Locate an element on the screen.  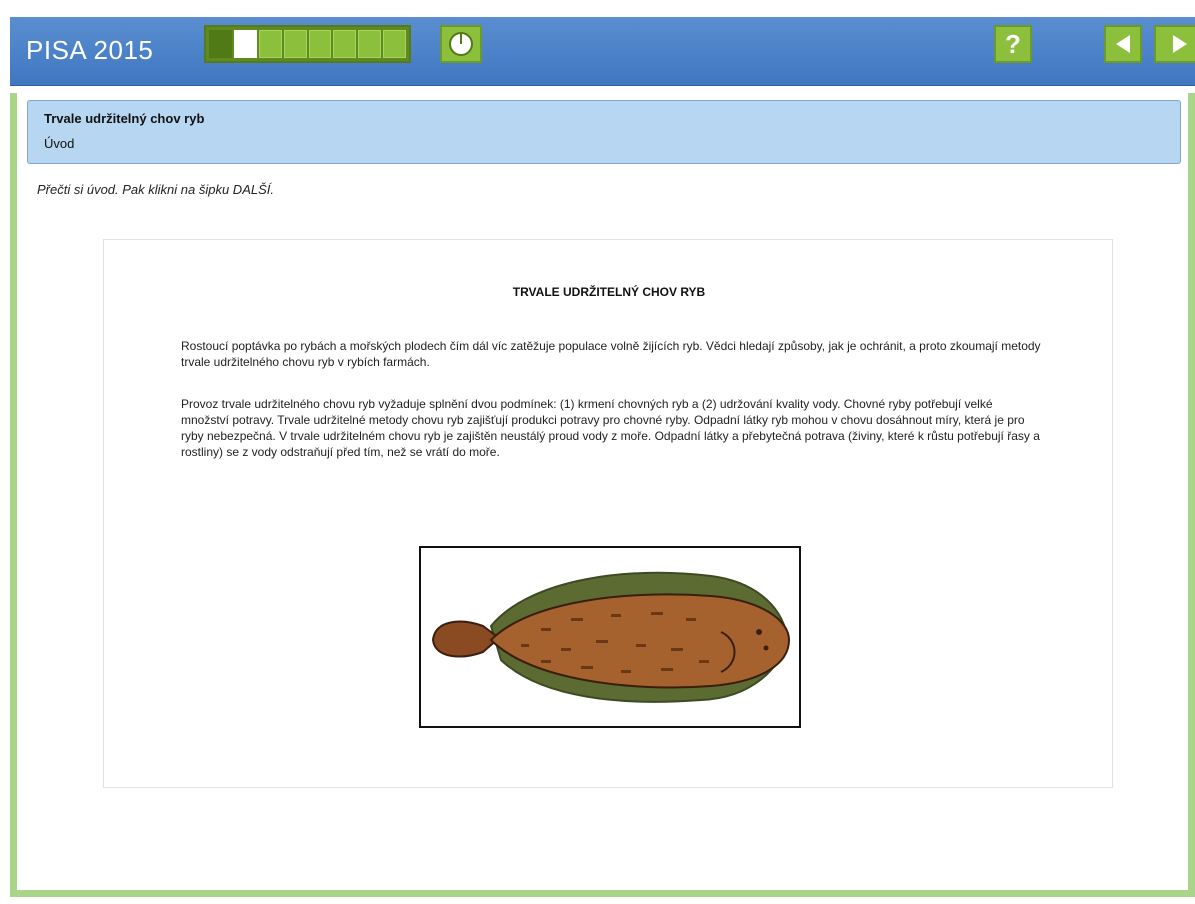
progress-bar is located at coordinates (307, 44).